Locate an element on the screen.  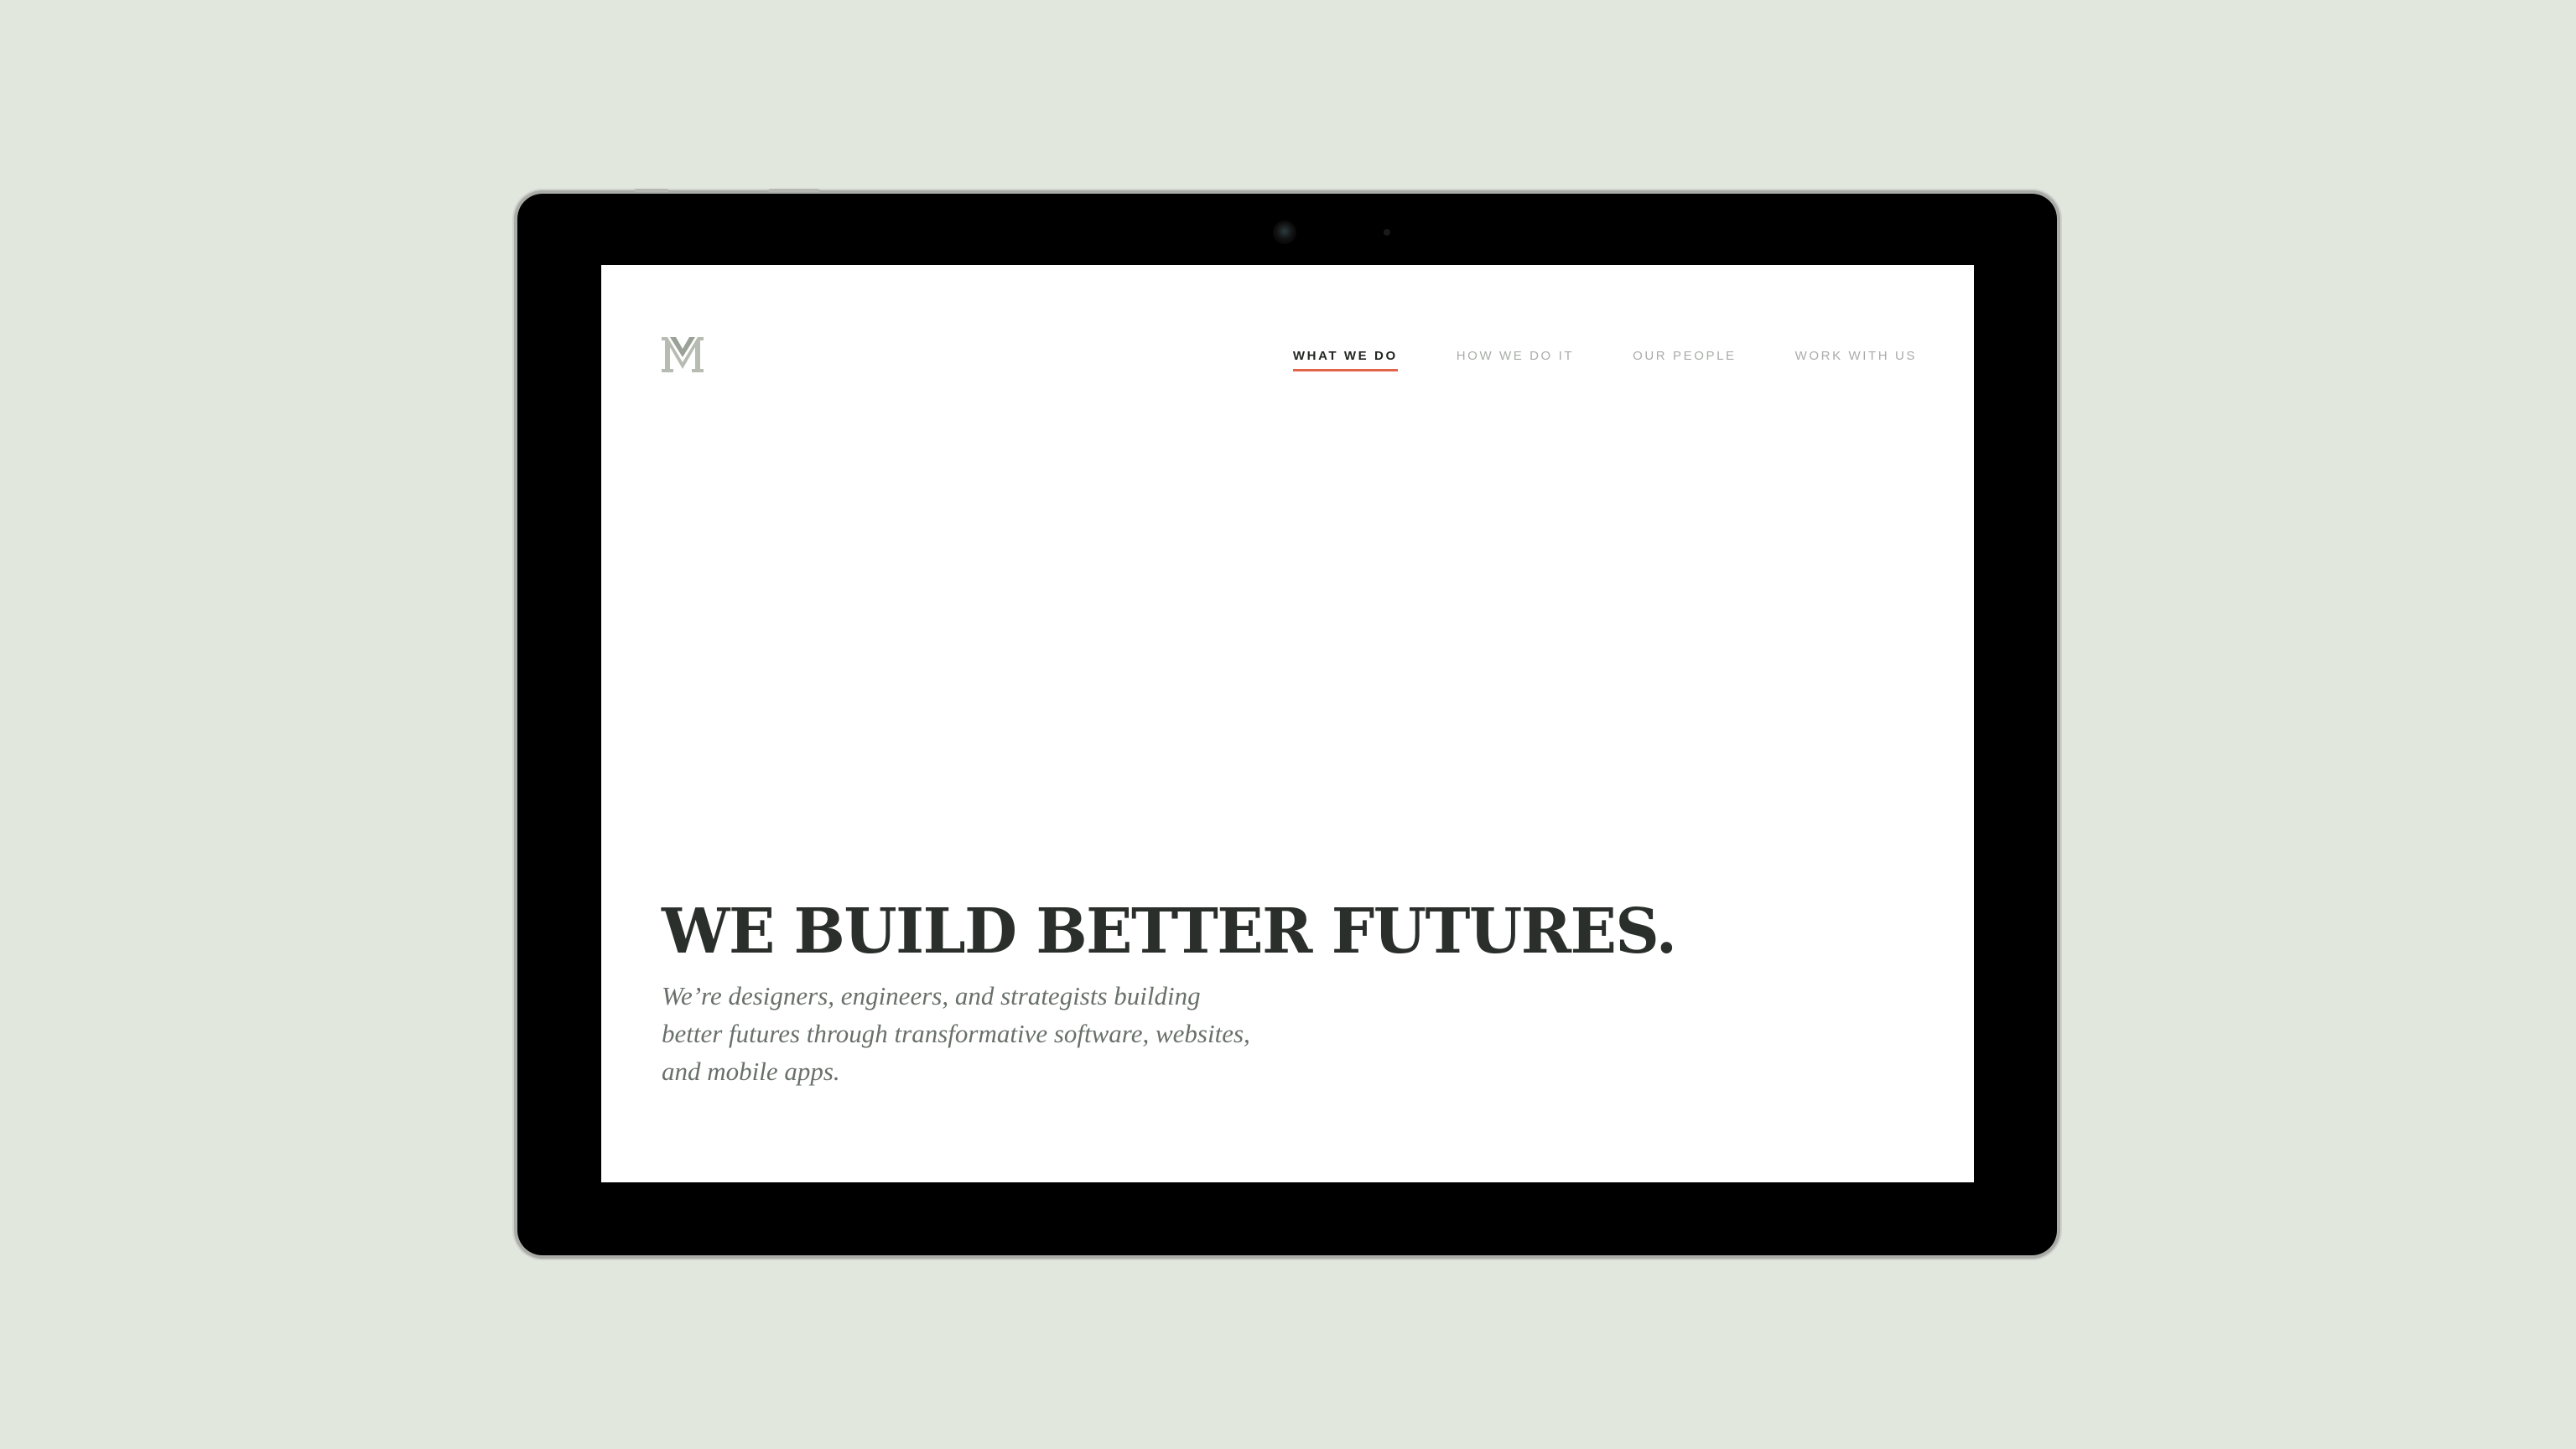
monogram-logo-icon is located at coordinates (683, 354).